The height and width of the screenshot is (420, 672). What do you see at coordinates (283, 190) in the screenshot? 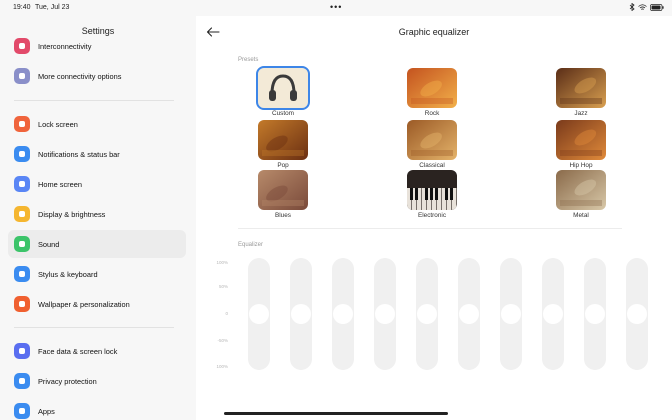
I see `preset-blues-image` at bounding box center [283, 190].